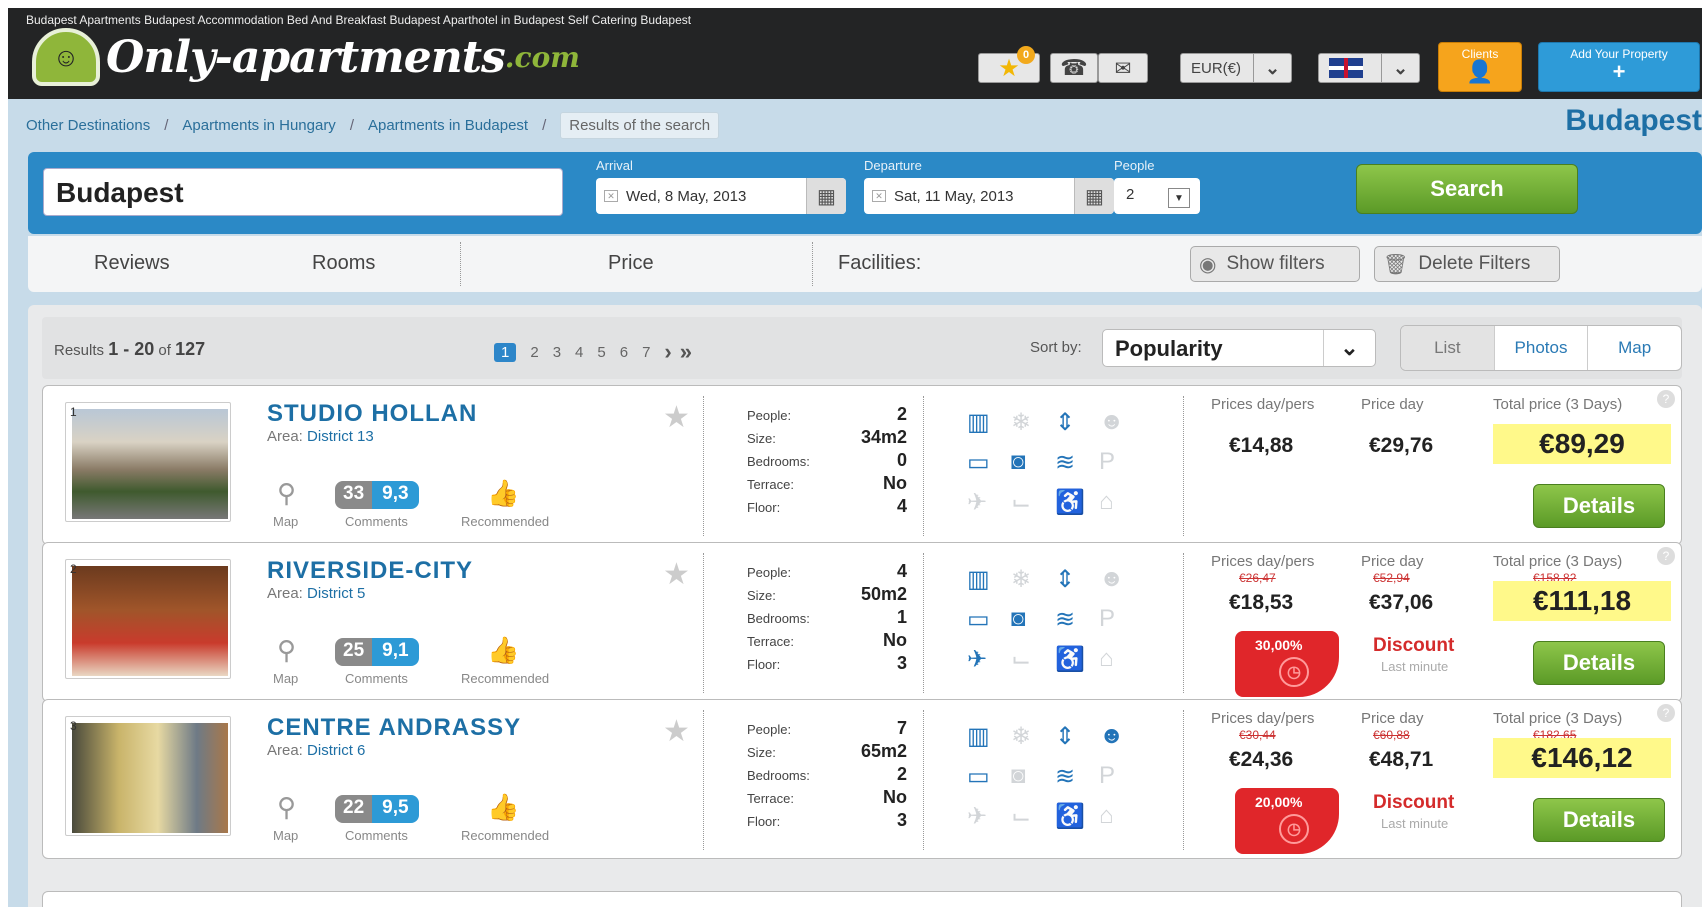 The width and height of the screenshot is (1706, 907). What do you see at coordinates (721, 196) in the screenshot?
I see `arrival-date-field: ✕ Wed, 8 May, 2013 ▦` at bounding box center [721, 196].